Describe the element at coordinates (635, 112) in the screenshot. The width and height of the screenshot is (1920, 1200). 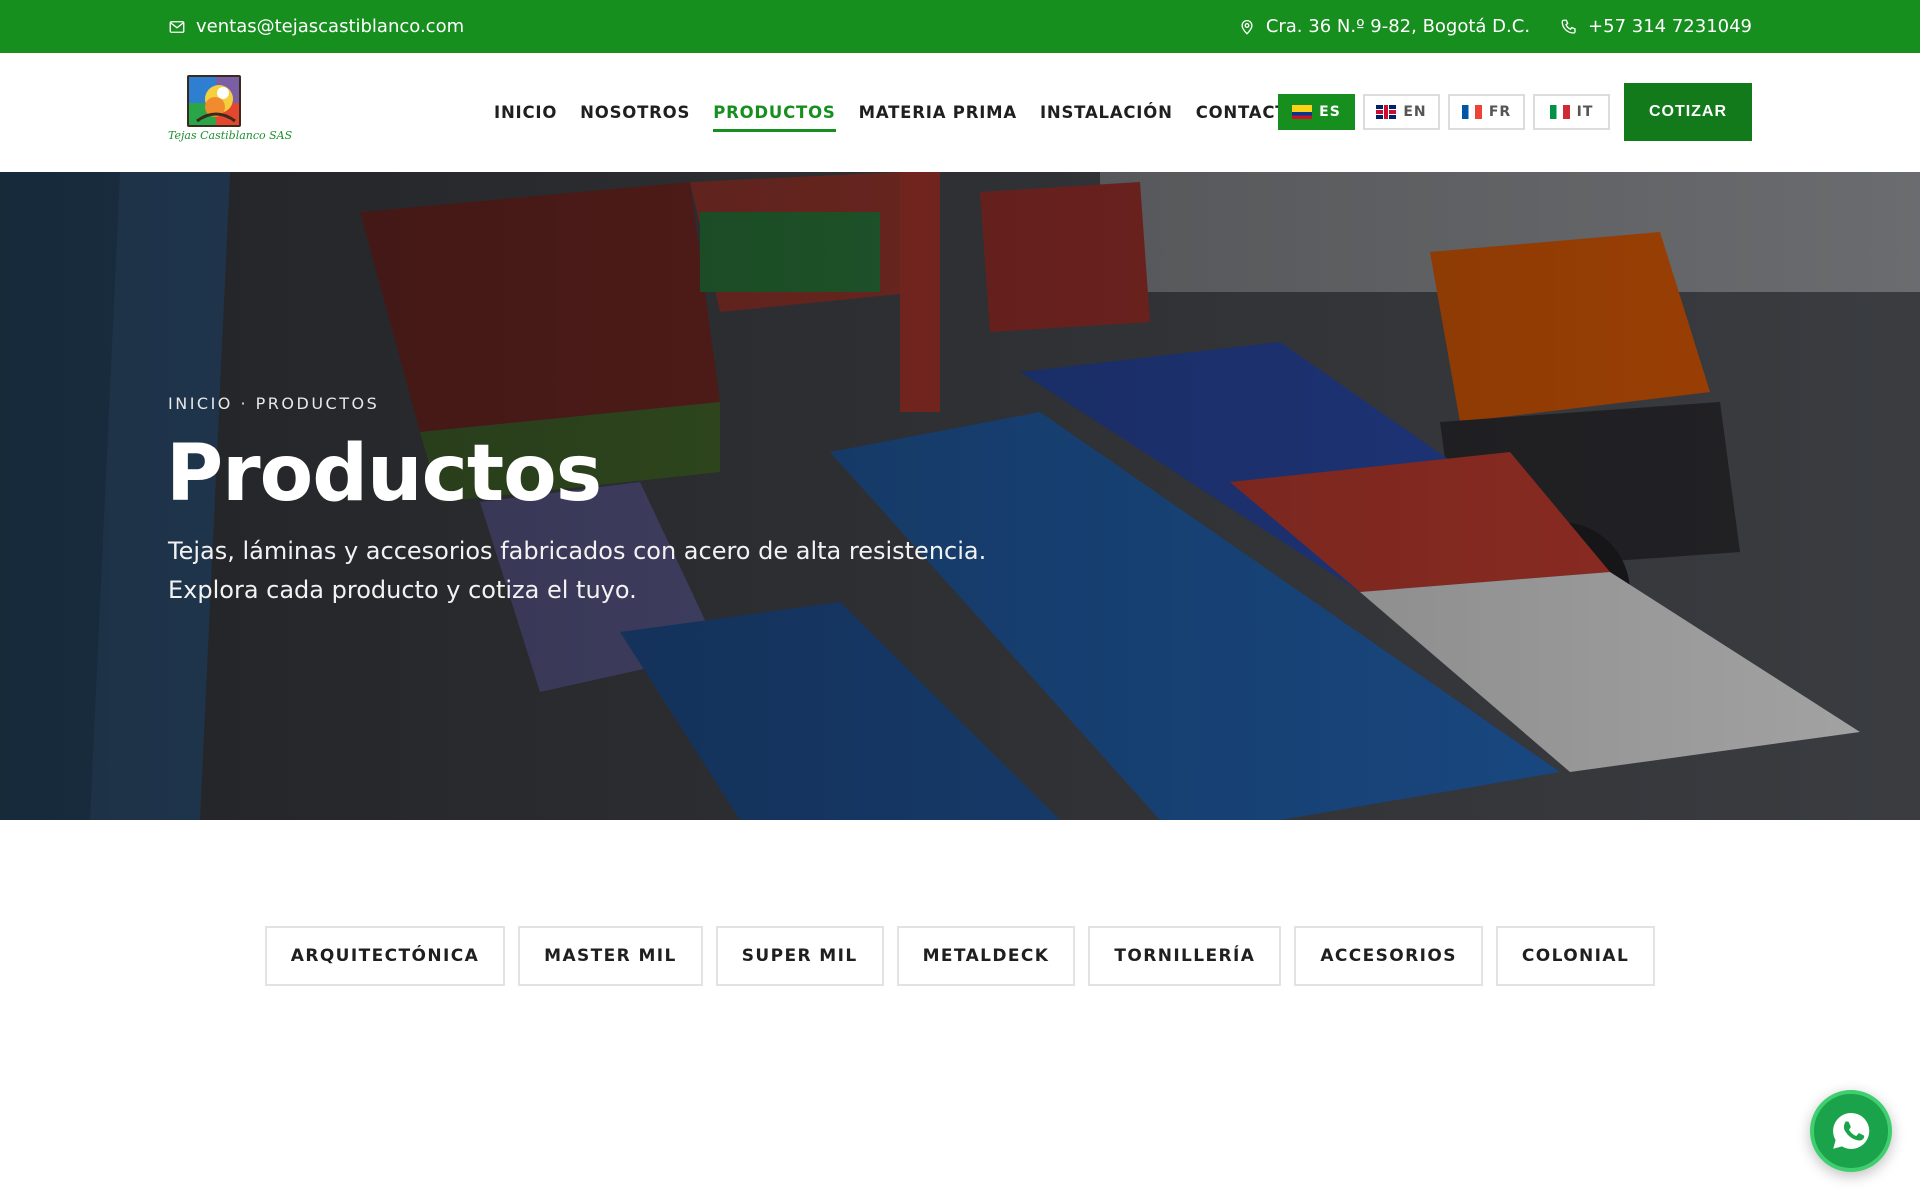
I see `nav-nosotros: NOSOTROS` at that location.